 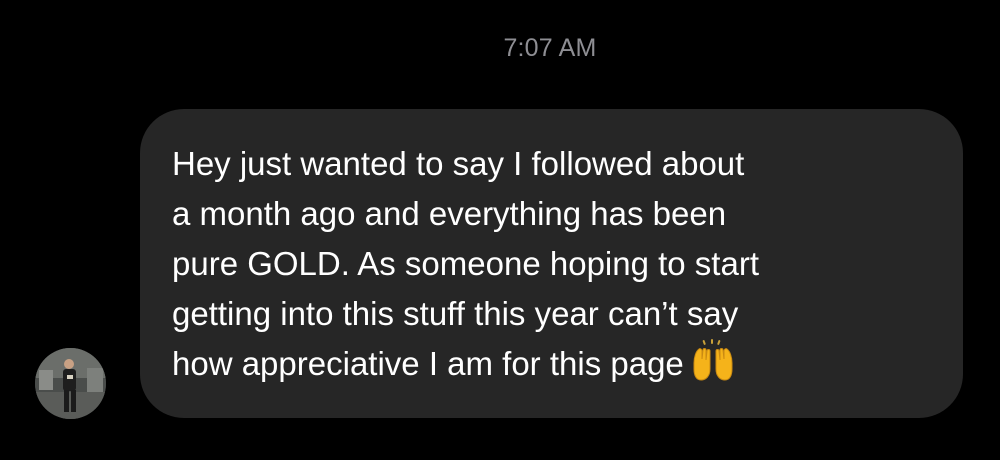 I want to click on message-line-last: how appreciative I am for this page, so click(x=552, y=367).